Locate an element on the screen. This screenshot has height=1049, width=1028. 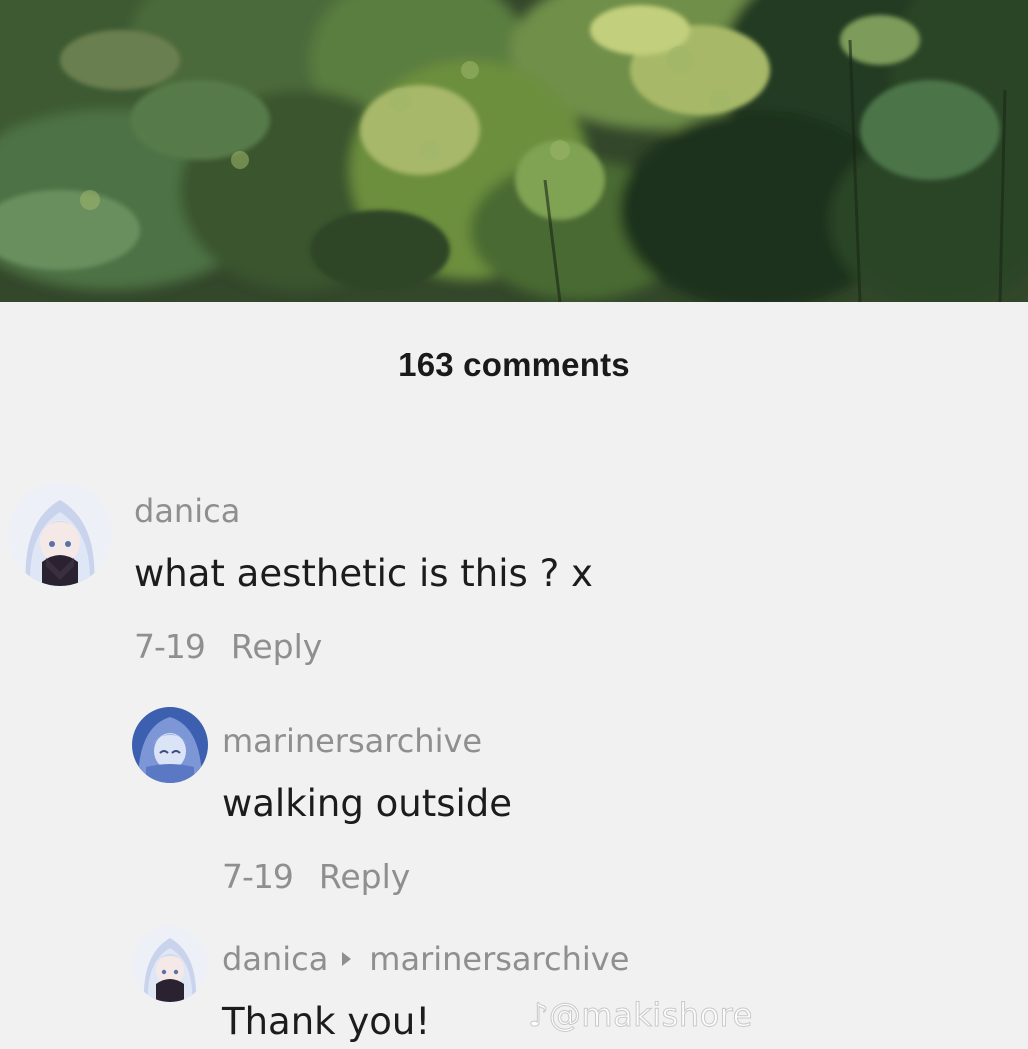
tiktok-icon: ♪ is located at coordinates (538, 1015).